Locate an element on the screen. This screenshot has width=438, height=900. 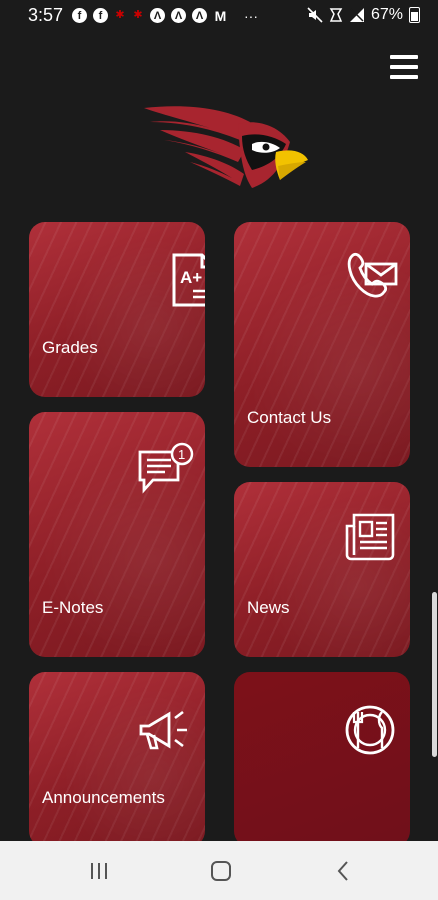
more-notifications-icon: ··· is located at coordinates (251, 16).